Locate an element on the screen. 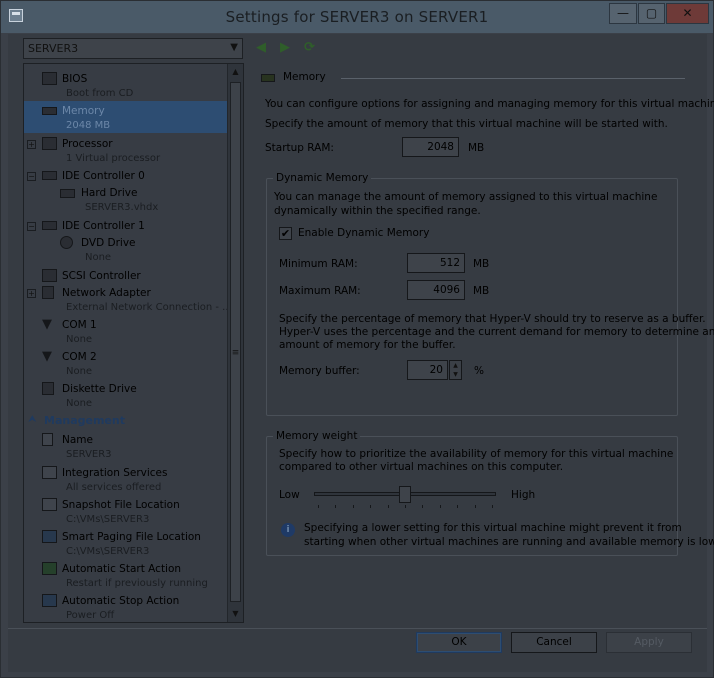 The width and height of the screenshot is (714, 678). startup-ram-input: 2048 is located at coordinates (430, 147).